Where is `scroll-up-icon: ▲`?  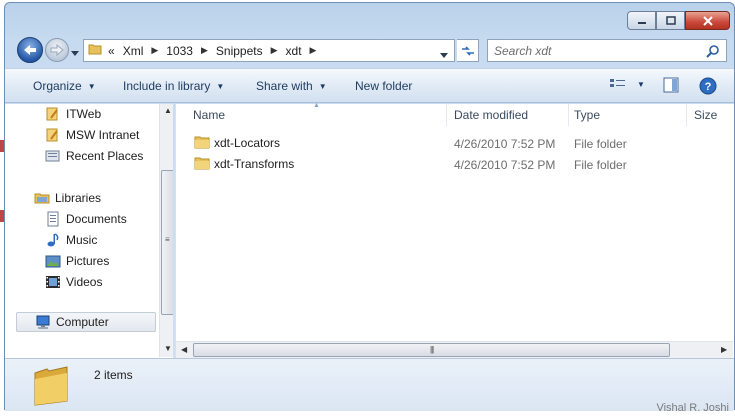 scroll-up-icon: ▲ is located at coordinates (168, 110).